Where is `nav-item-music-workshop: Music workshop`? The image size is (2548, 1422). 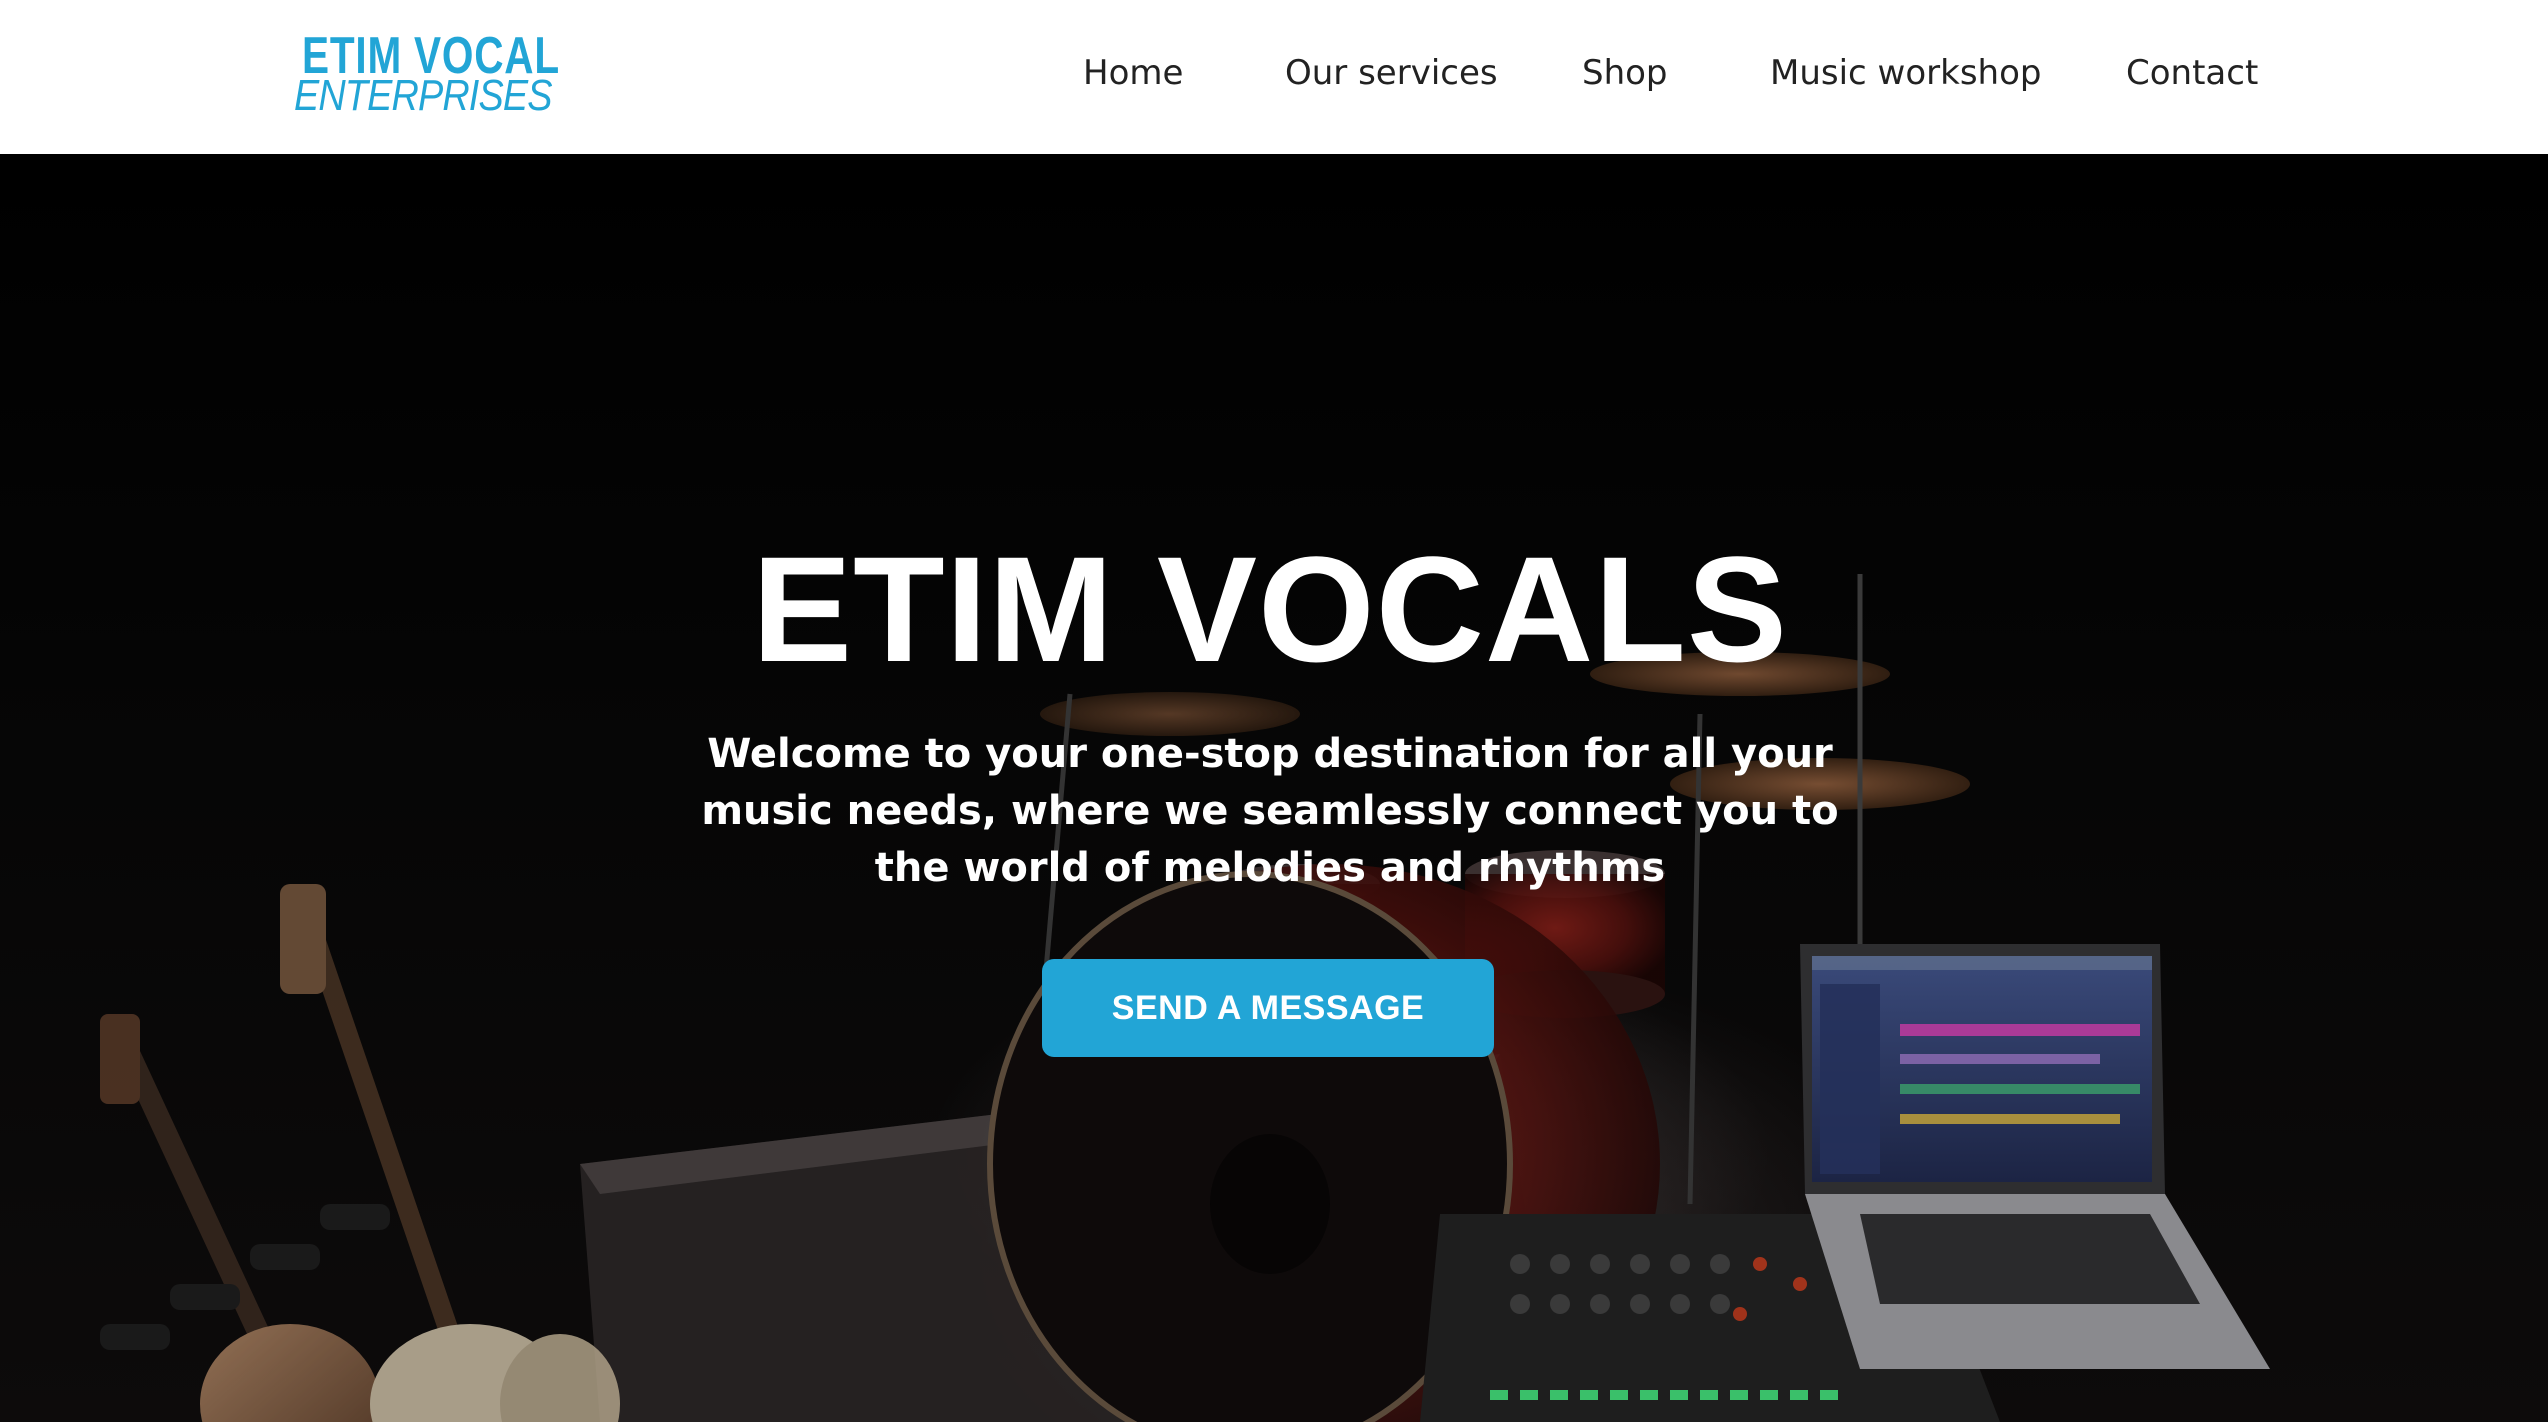 nav-item-music-workshop: Music workshop is located at coordinates (1905, 73).